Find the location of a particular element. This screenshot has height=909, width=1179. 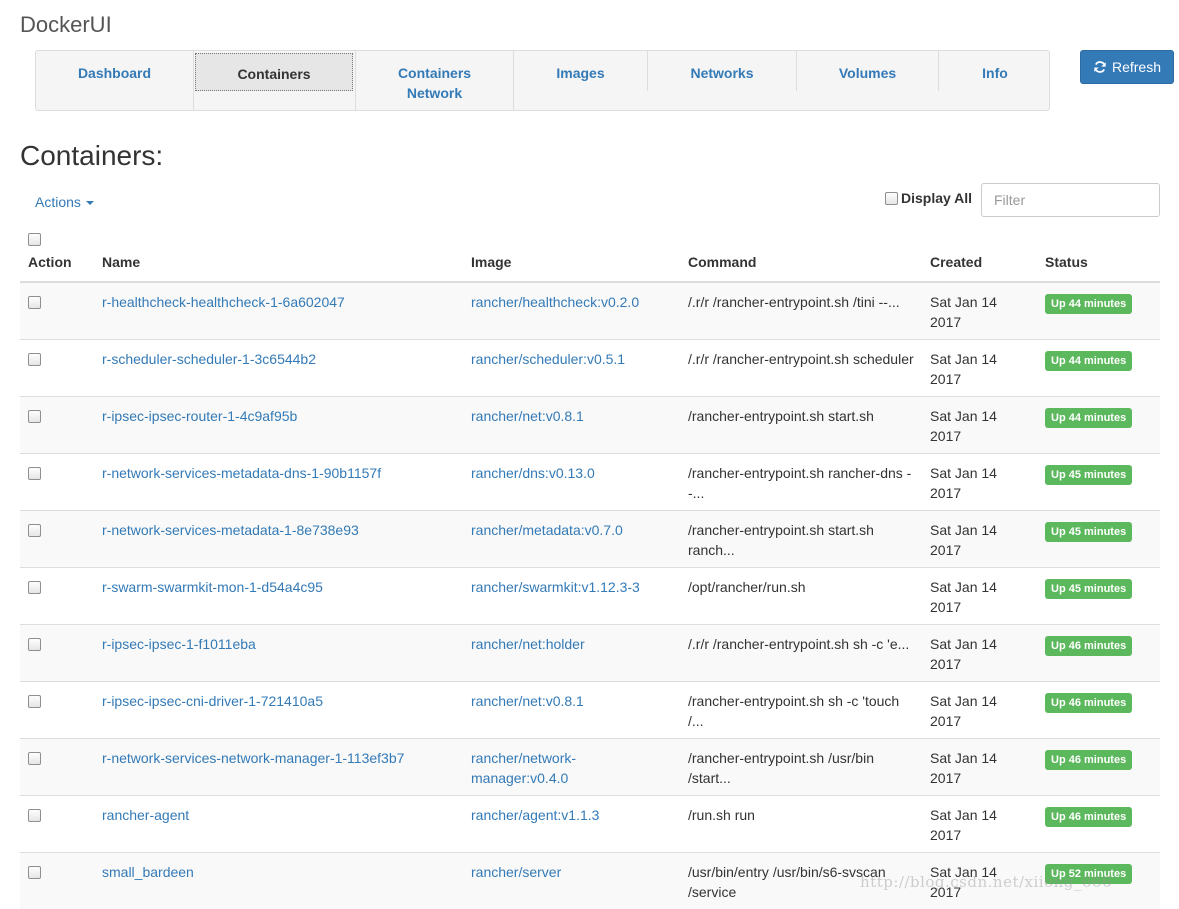

container-image-link: rancher/net:holder is located at coordinates (528, 644).